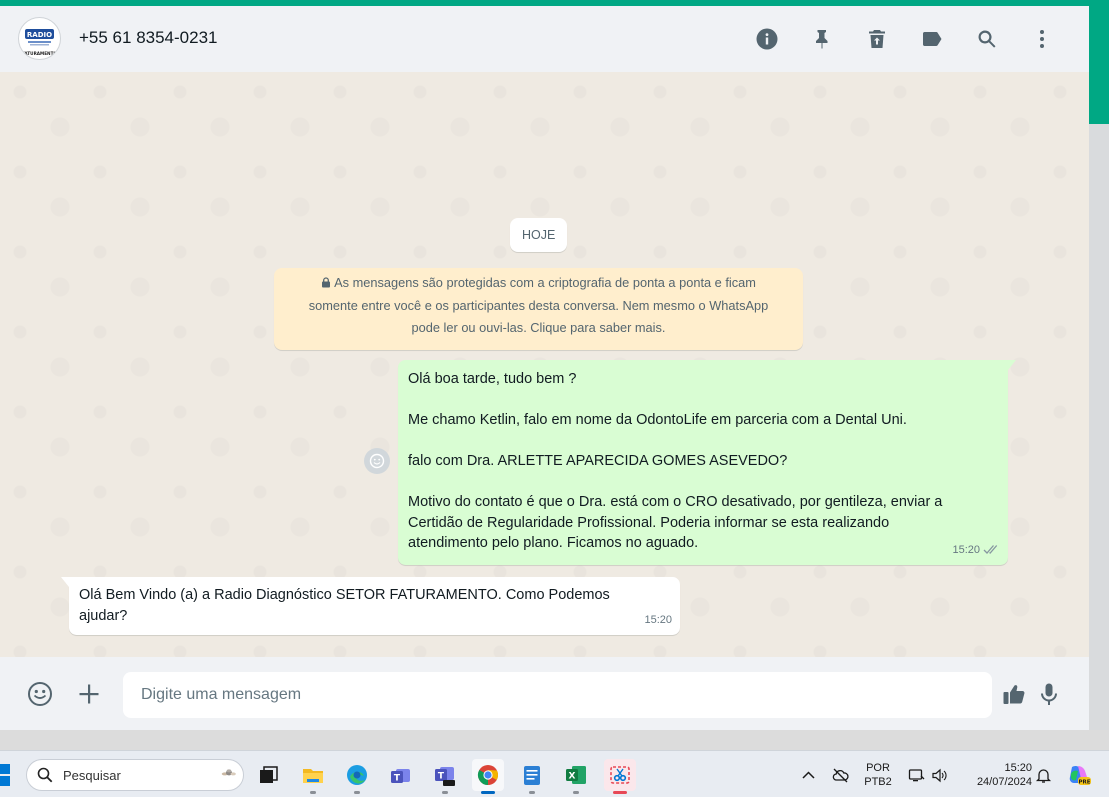 The width and height of the screenshot is (1109, 797). I want to click on message-line: Olá boa tarde, tudo bem ?, so click(492, 379).